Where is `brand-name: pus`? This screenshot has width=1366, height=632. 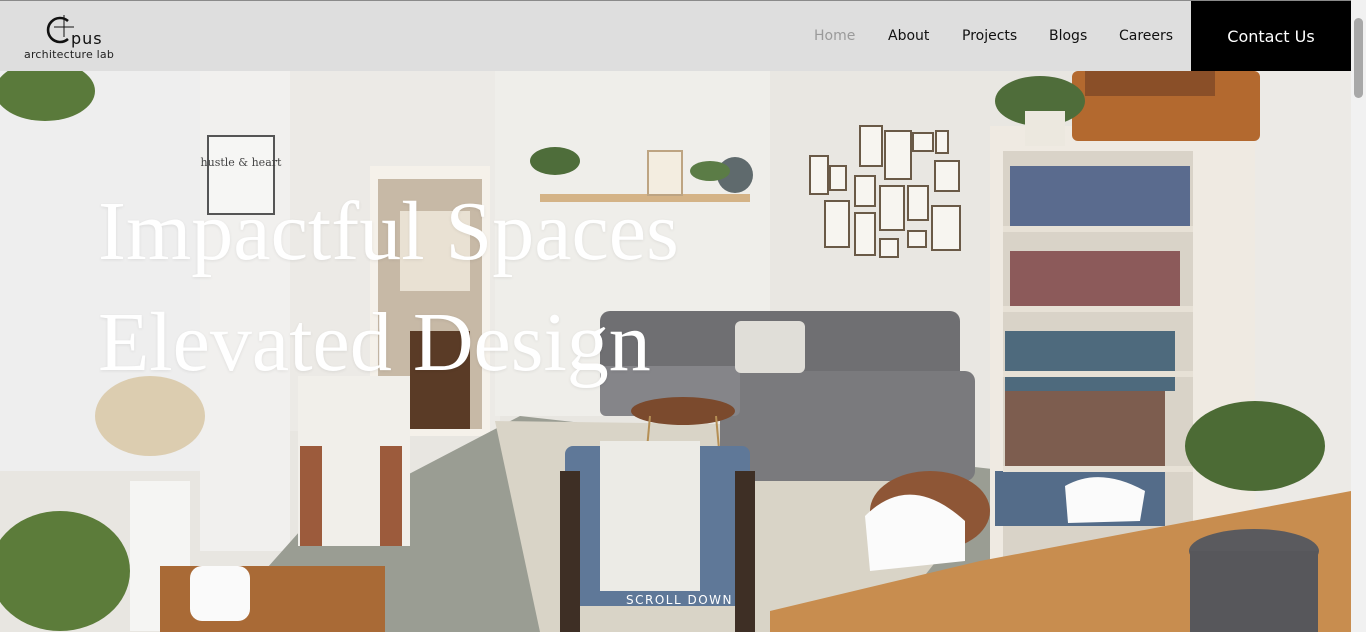 brand-name: pus is located at coordinates (87, 38).